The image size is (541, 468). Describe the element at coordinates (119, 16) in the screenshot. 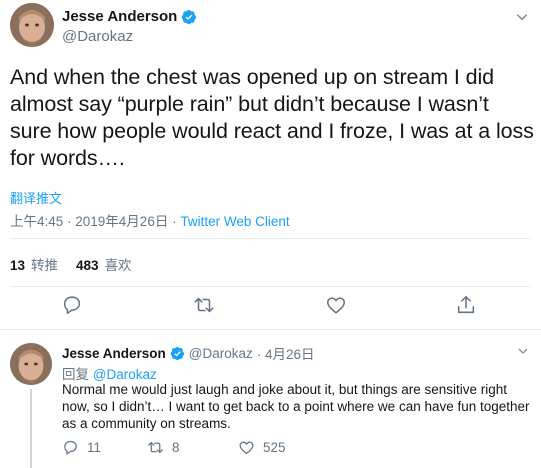

I see `author-name-text: Jesse Anderson` at that location.